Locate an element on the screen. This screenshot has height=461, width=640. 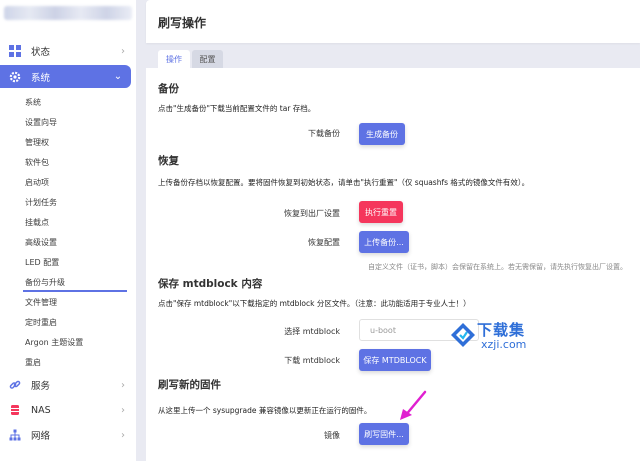
sidebar-subitem-wizard: 设置向导 is located at coordinates (41, 123).